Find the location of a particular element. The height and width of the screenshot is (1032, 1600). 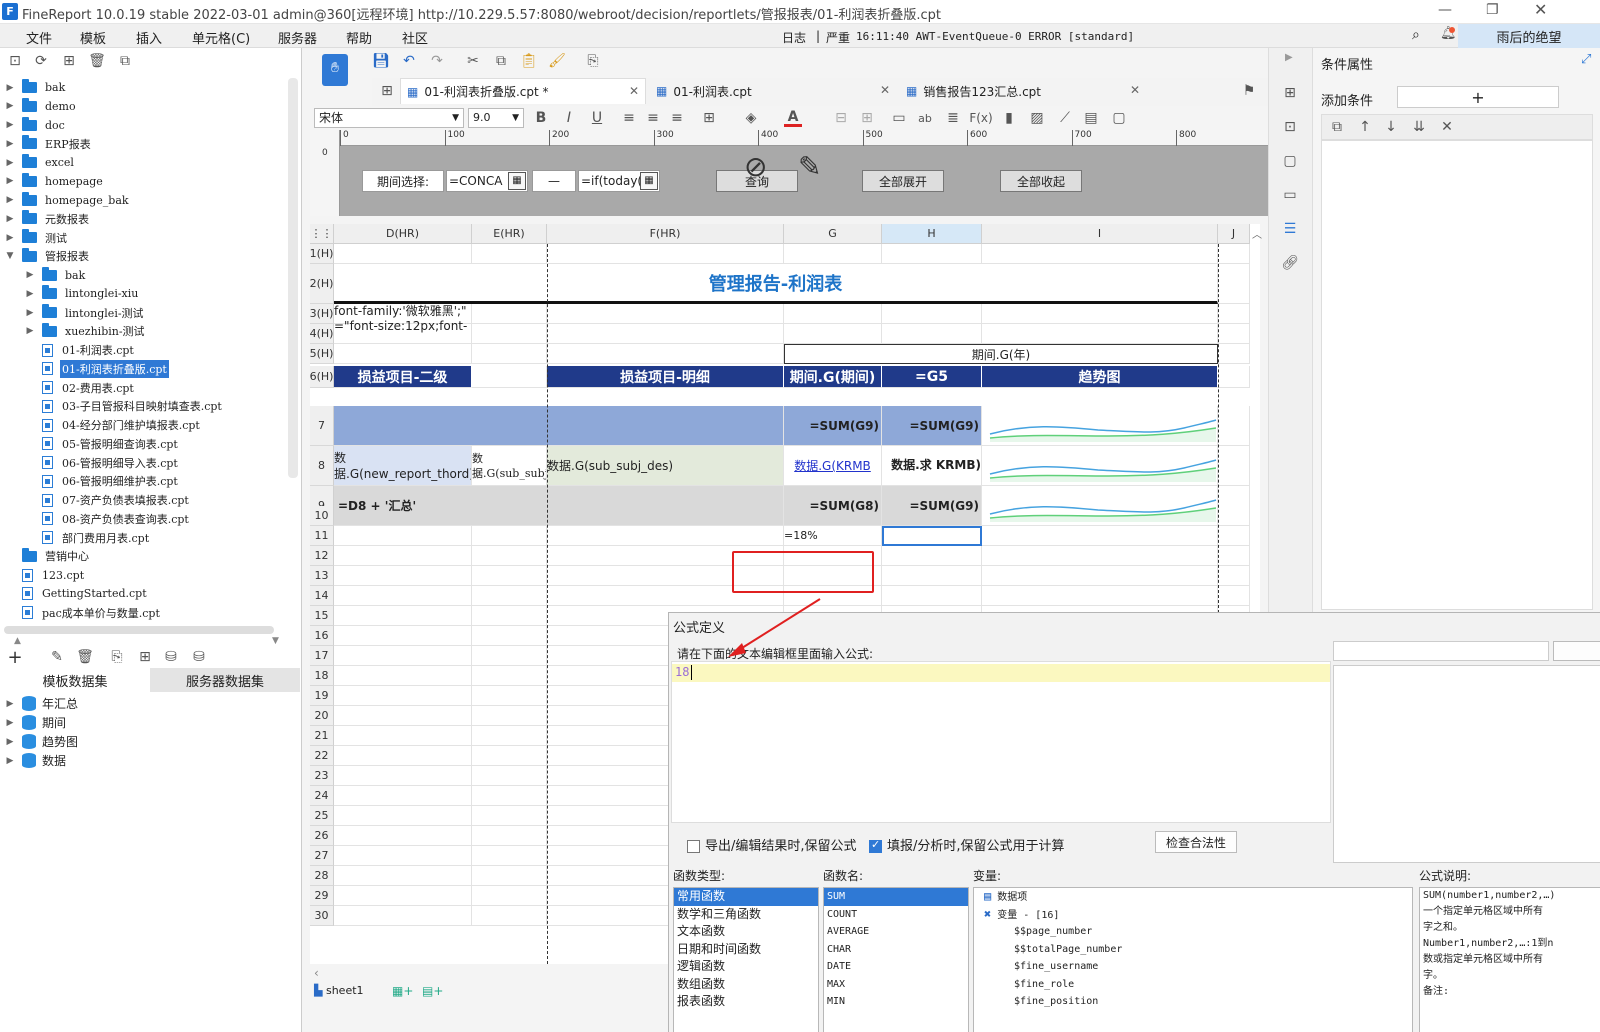

checkbox is located at coordinates (693, 846).